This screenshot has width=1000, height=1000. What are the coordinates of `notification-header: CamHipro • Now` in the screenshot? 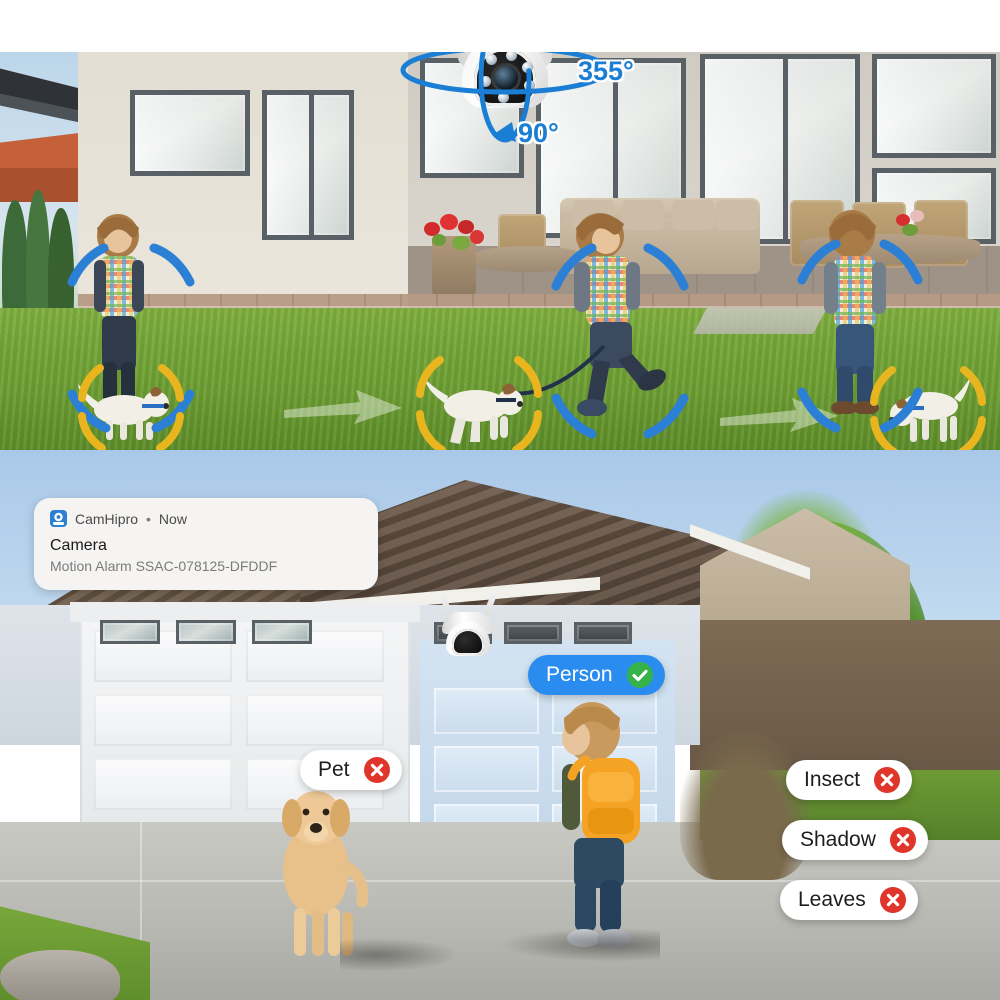 It's located at (206, 518).